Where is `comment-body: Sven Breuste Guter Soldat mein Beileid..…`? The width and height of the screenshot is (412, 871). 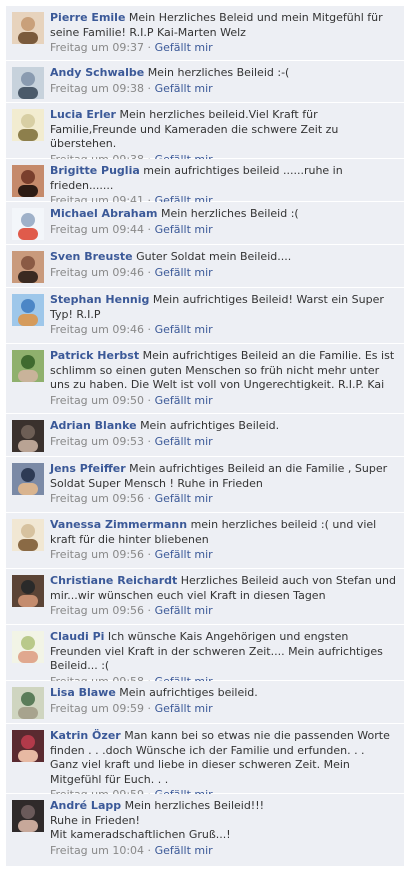
comment-body: Sven Breuste Guter Soldat mein Beileid..… is located at coordinates (223, 265).